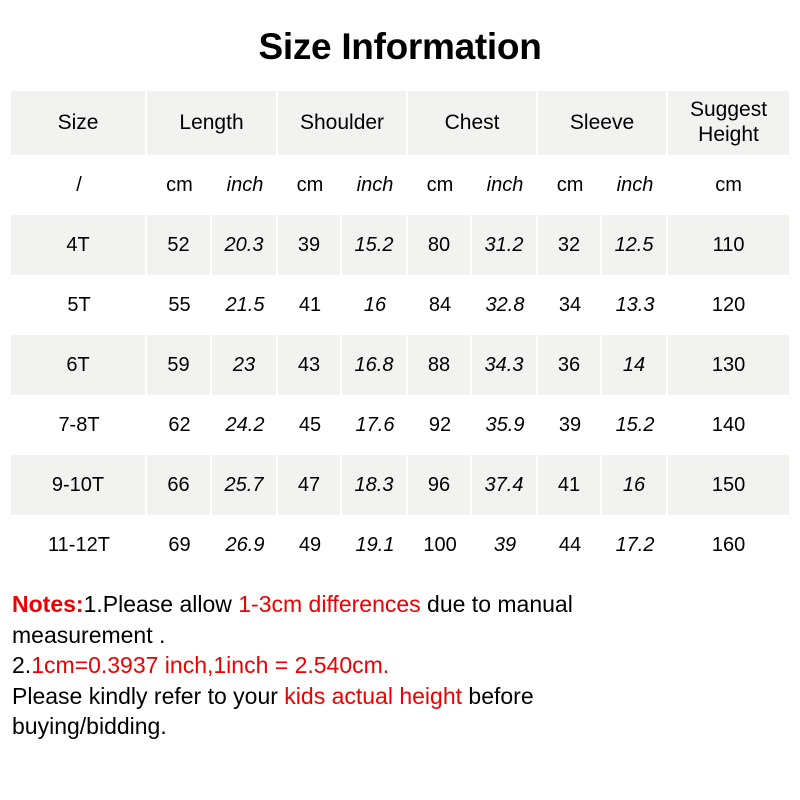  What do you see at coordinates (440, 245) in the screenshot?
I see `cell-chest-cm: 80` at bounding box center [440, 245].